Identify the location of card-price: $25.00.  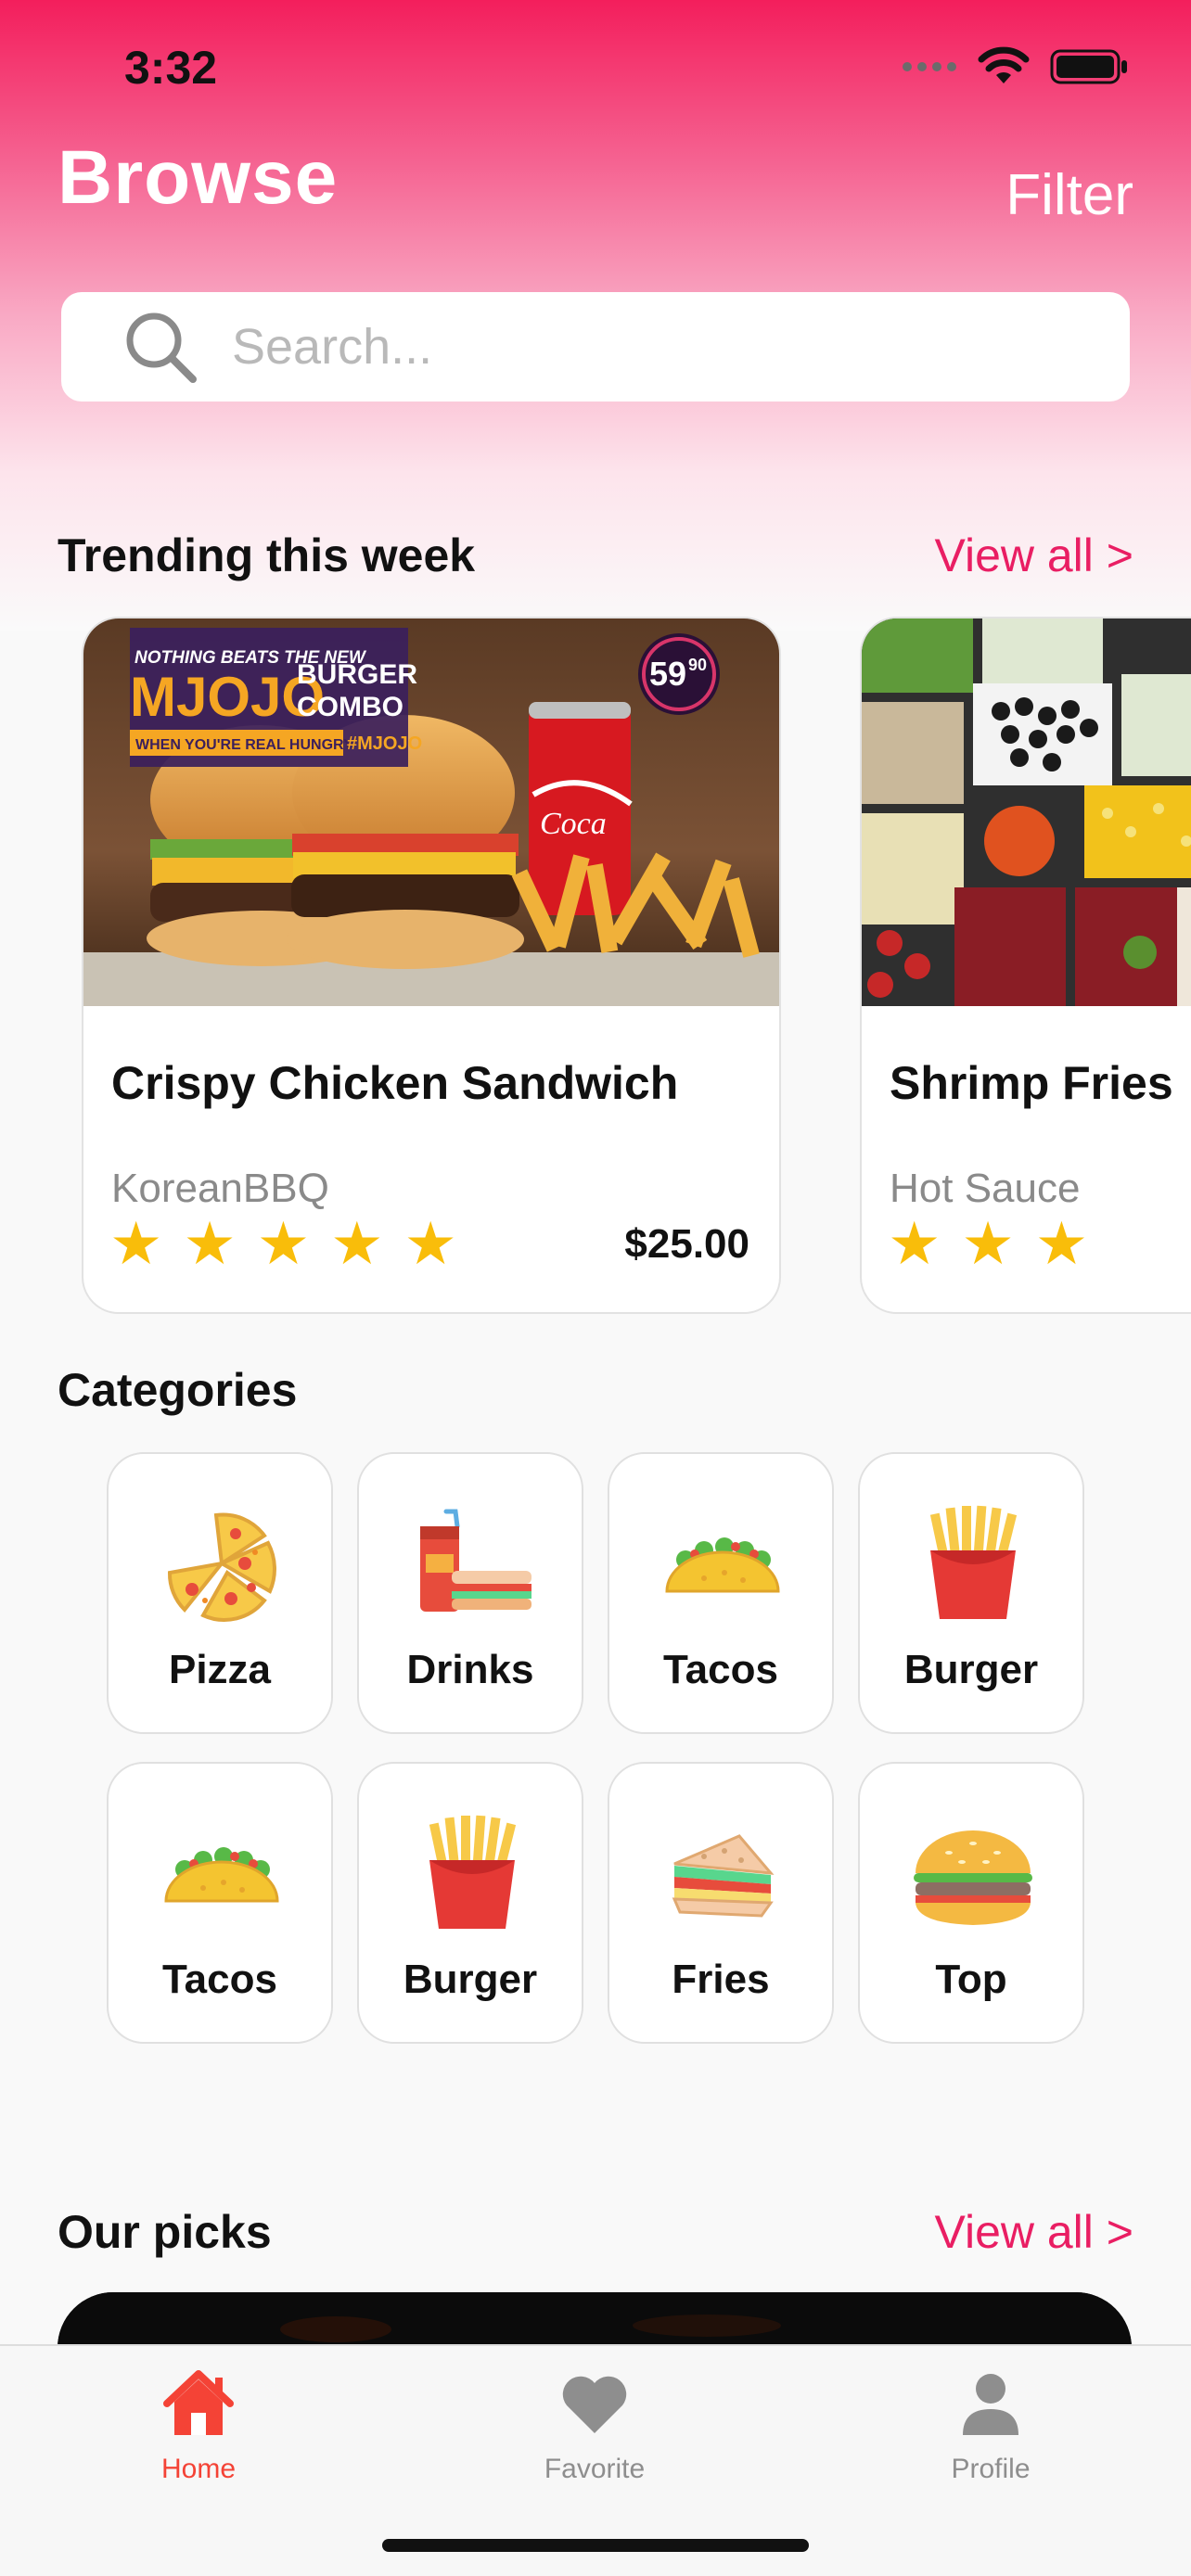
(686, 1244).